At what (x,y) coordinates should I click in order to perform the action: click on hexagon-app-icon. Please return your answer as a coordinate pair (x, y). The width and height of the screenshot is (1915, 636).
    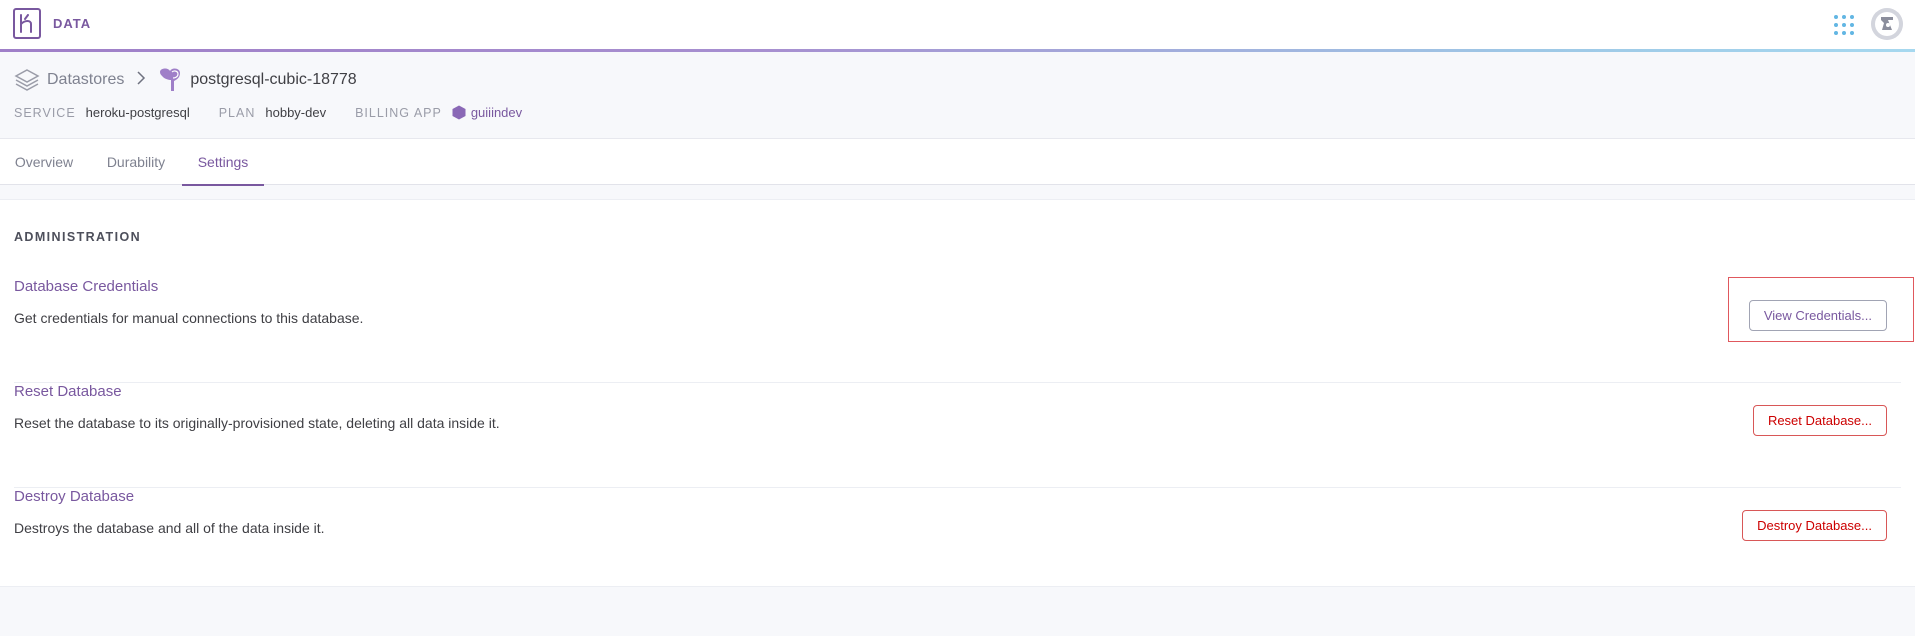
    Looking at the image, I should click on (459, 112).